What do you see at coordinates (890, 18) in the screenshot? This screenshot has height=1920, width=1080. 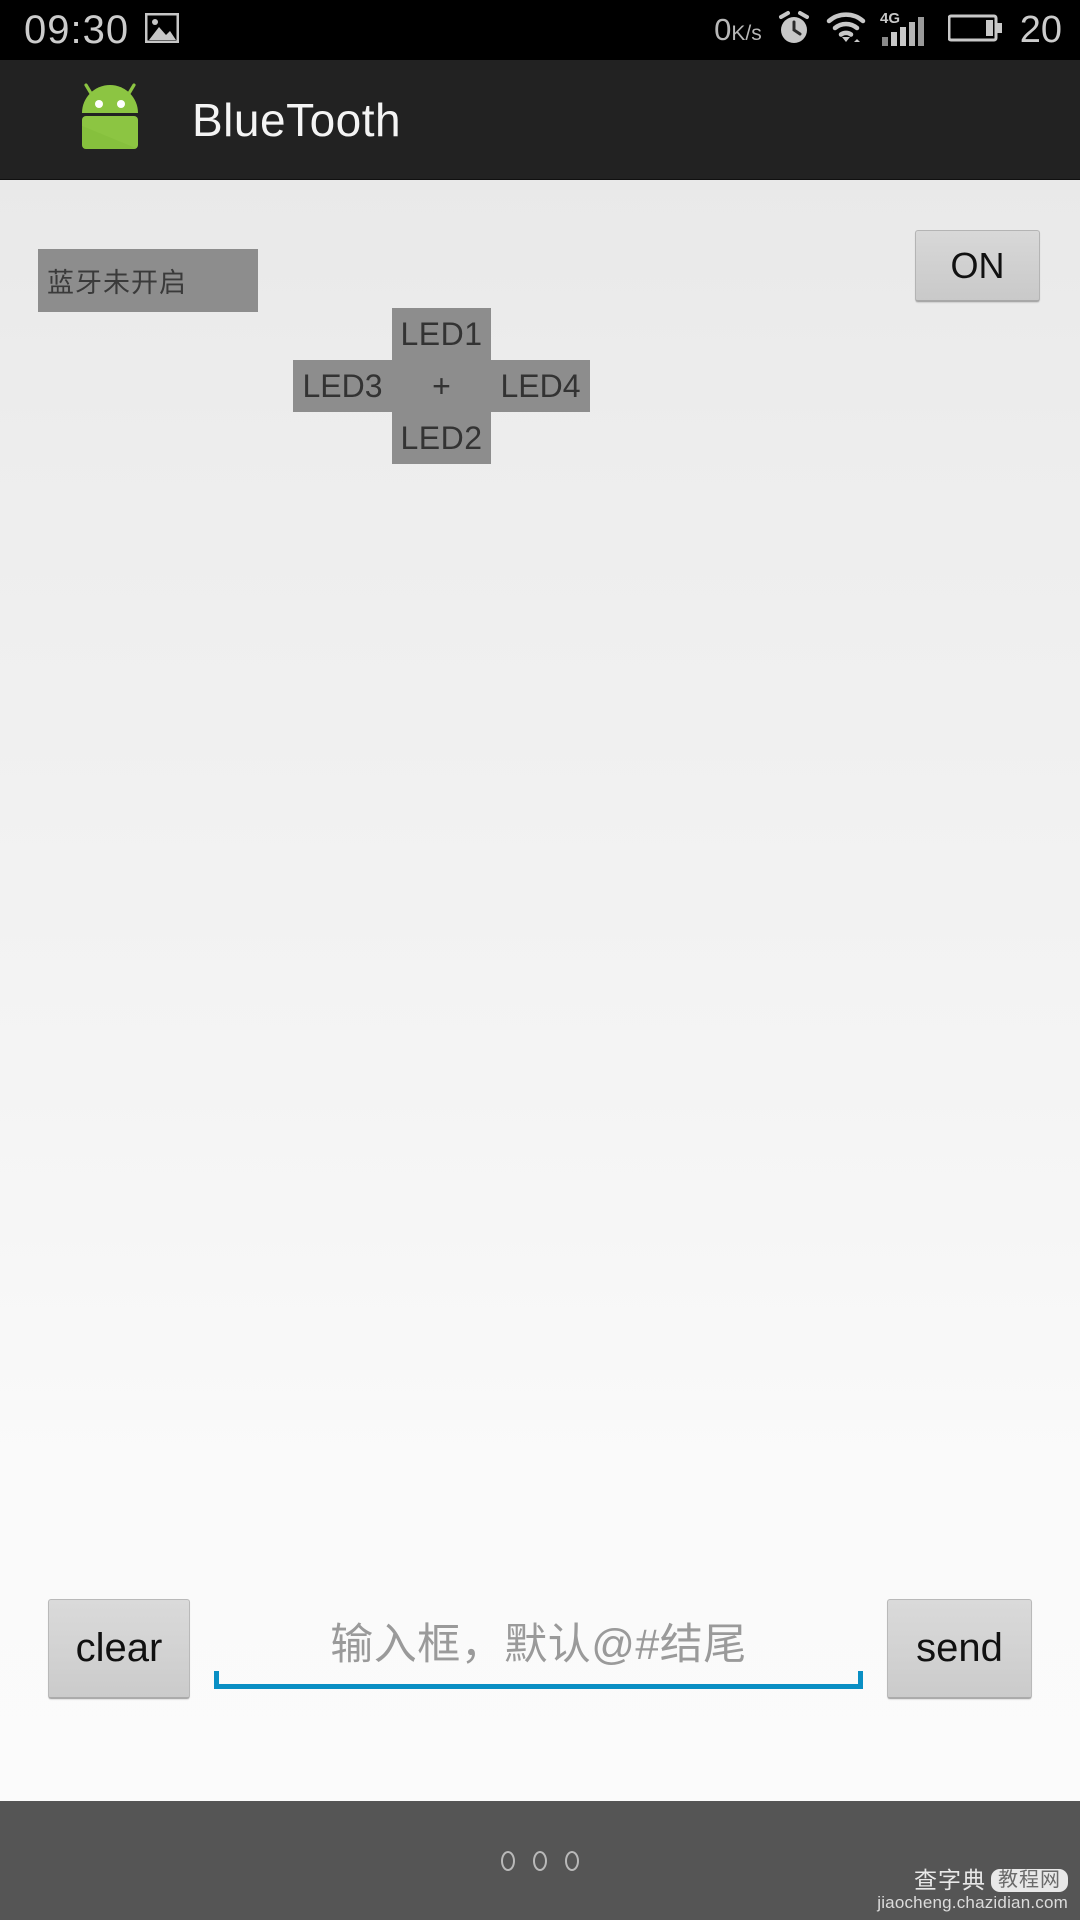 I see `svg-text: 4G` at bounding box center [890, 18].